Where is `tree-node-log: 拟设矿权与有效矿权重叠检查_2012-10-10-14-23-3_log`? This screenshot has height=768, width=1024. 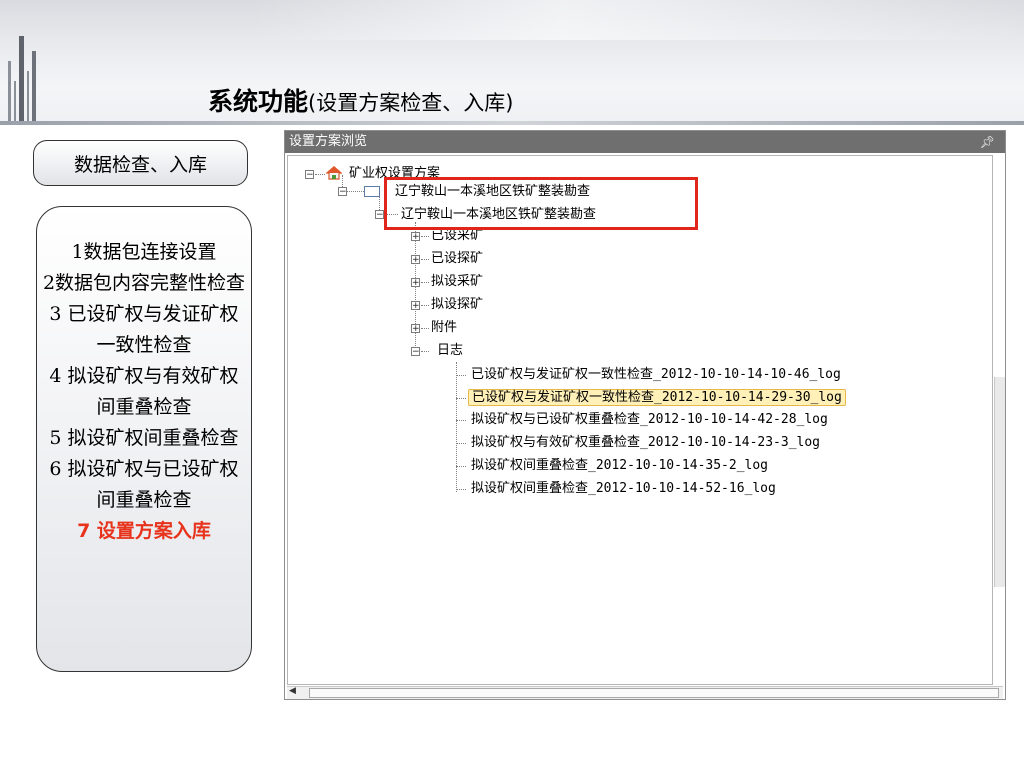 tree-node-log: 拟设矿权与有效矿权重叠检查_2012-10-10-14-23-3_log is located at coordinates (645, 443).